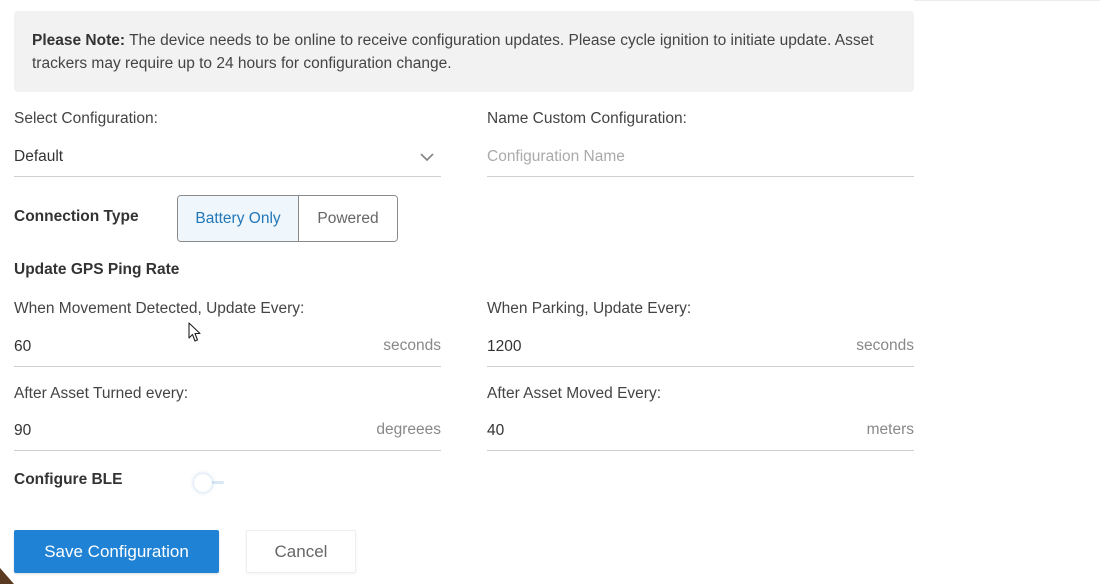 The height and width of the screenshot is (584, 1100). I want to click on connection-type-label: Connection Type, so click(76, 216).